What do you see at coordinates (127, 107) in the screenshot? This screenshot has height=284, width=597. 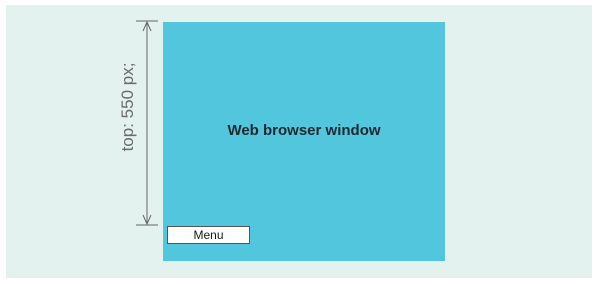 I see `dimension-label: top: 550 px;` at bounding box center [127, 107].